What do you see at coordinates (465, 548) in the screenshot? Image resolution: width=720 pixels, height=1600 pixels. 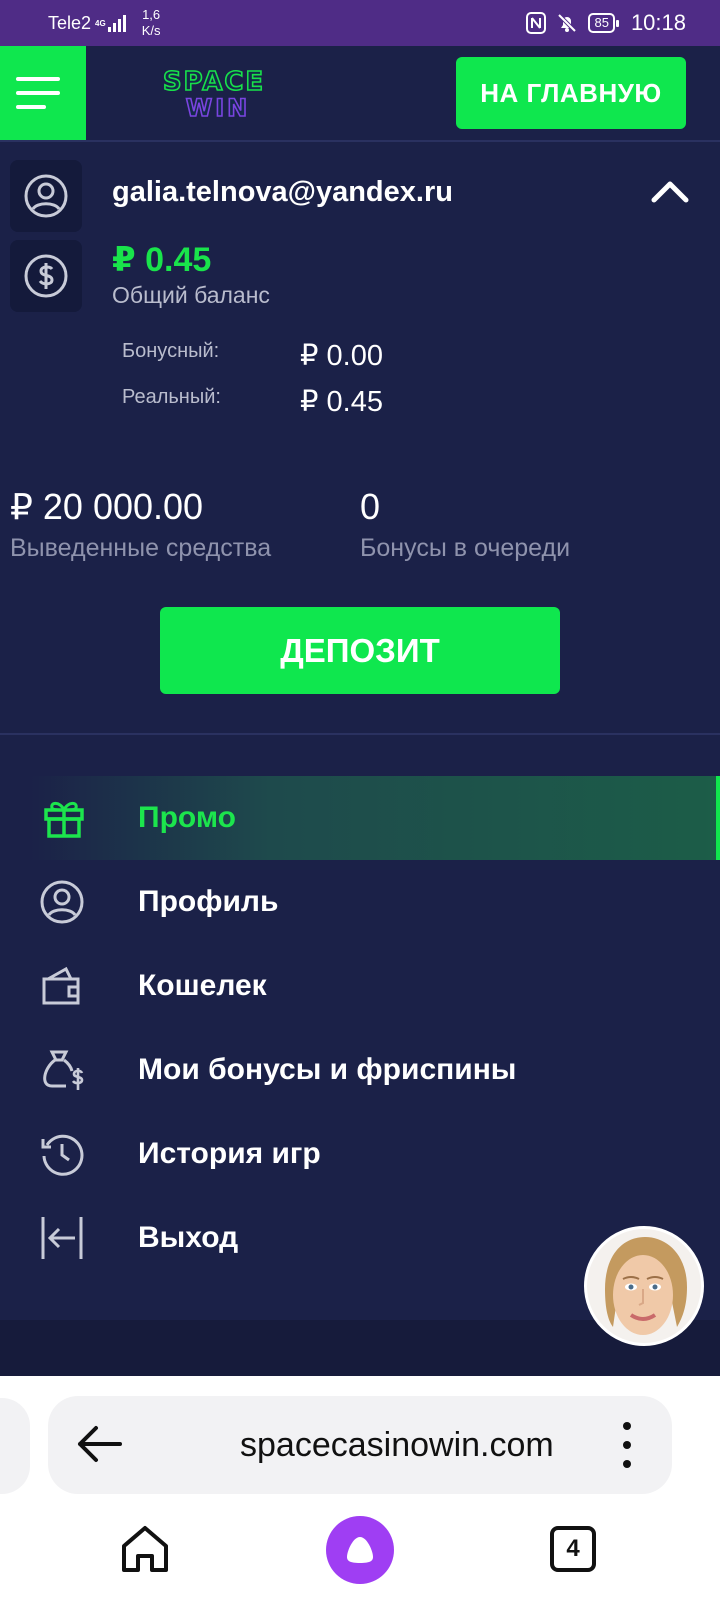 I see `queued-bonuses-label: Бонусы в очереди` at bounding box center [465, 548].